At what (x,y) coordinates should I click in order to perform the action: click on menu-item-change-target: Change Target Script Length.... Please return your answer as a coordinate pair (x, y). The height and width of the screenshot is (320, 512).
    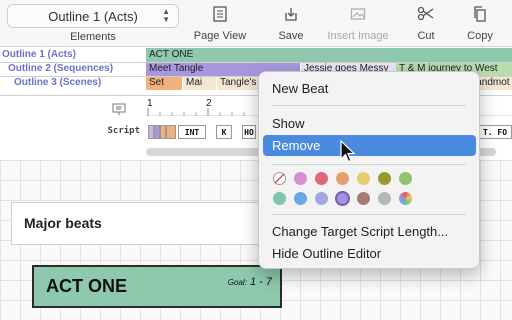
    Looking at the image, I should click on (360, 231).